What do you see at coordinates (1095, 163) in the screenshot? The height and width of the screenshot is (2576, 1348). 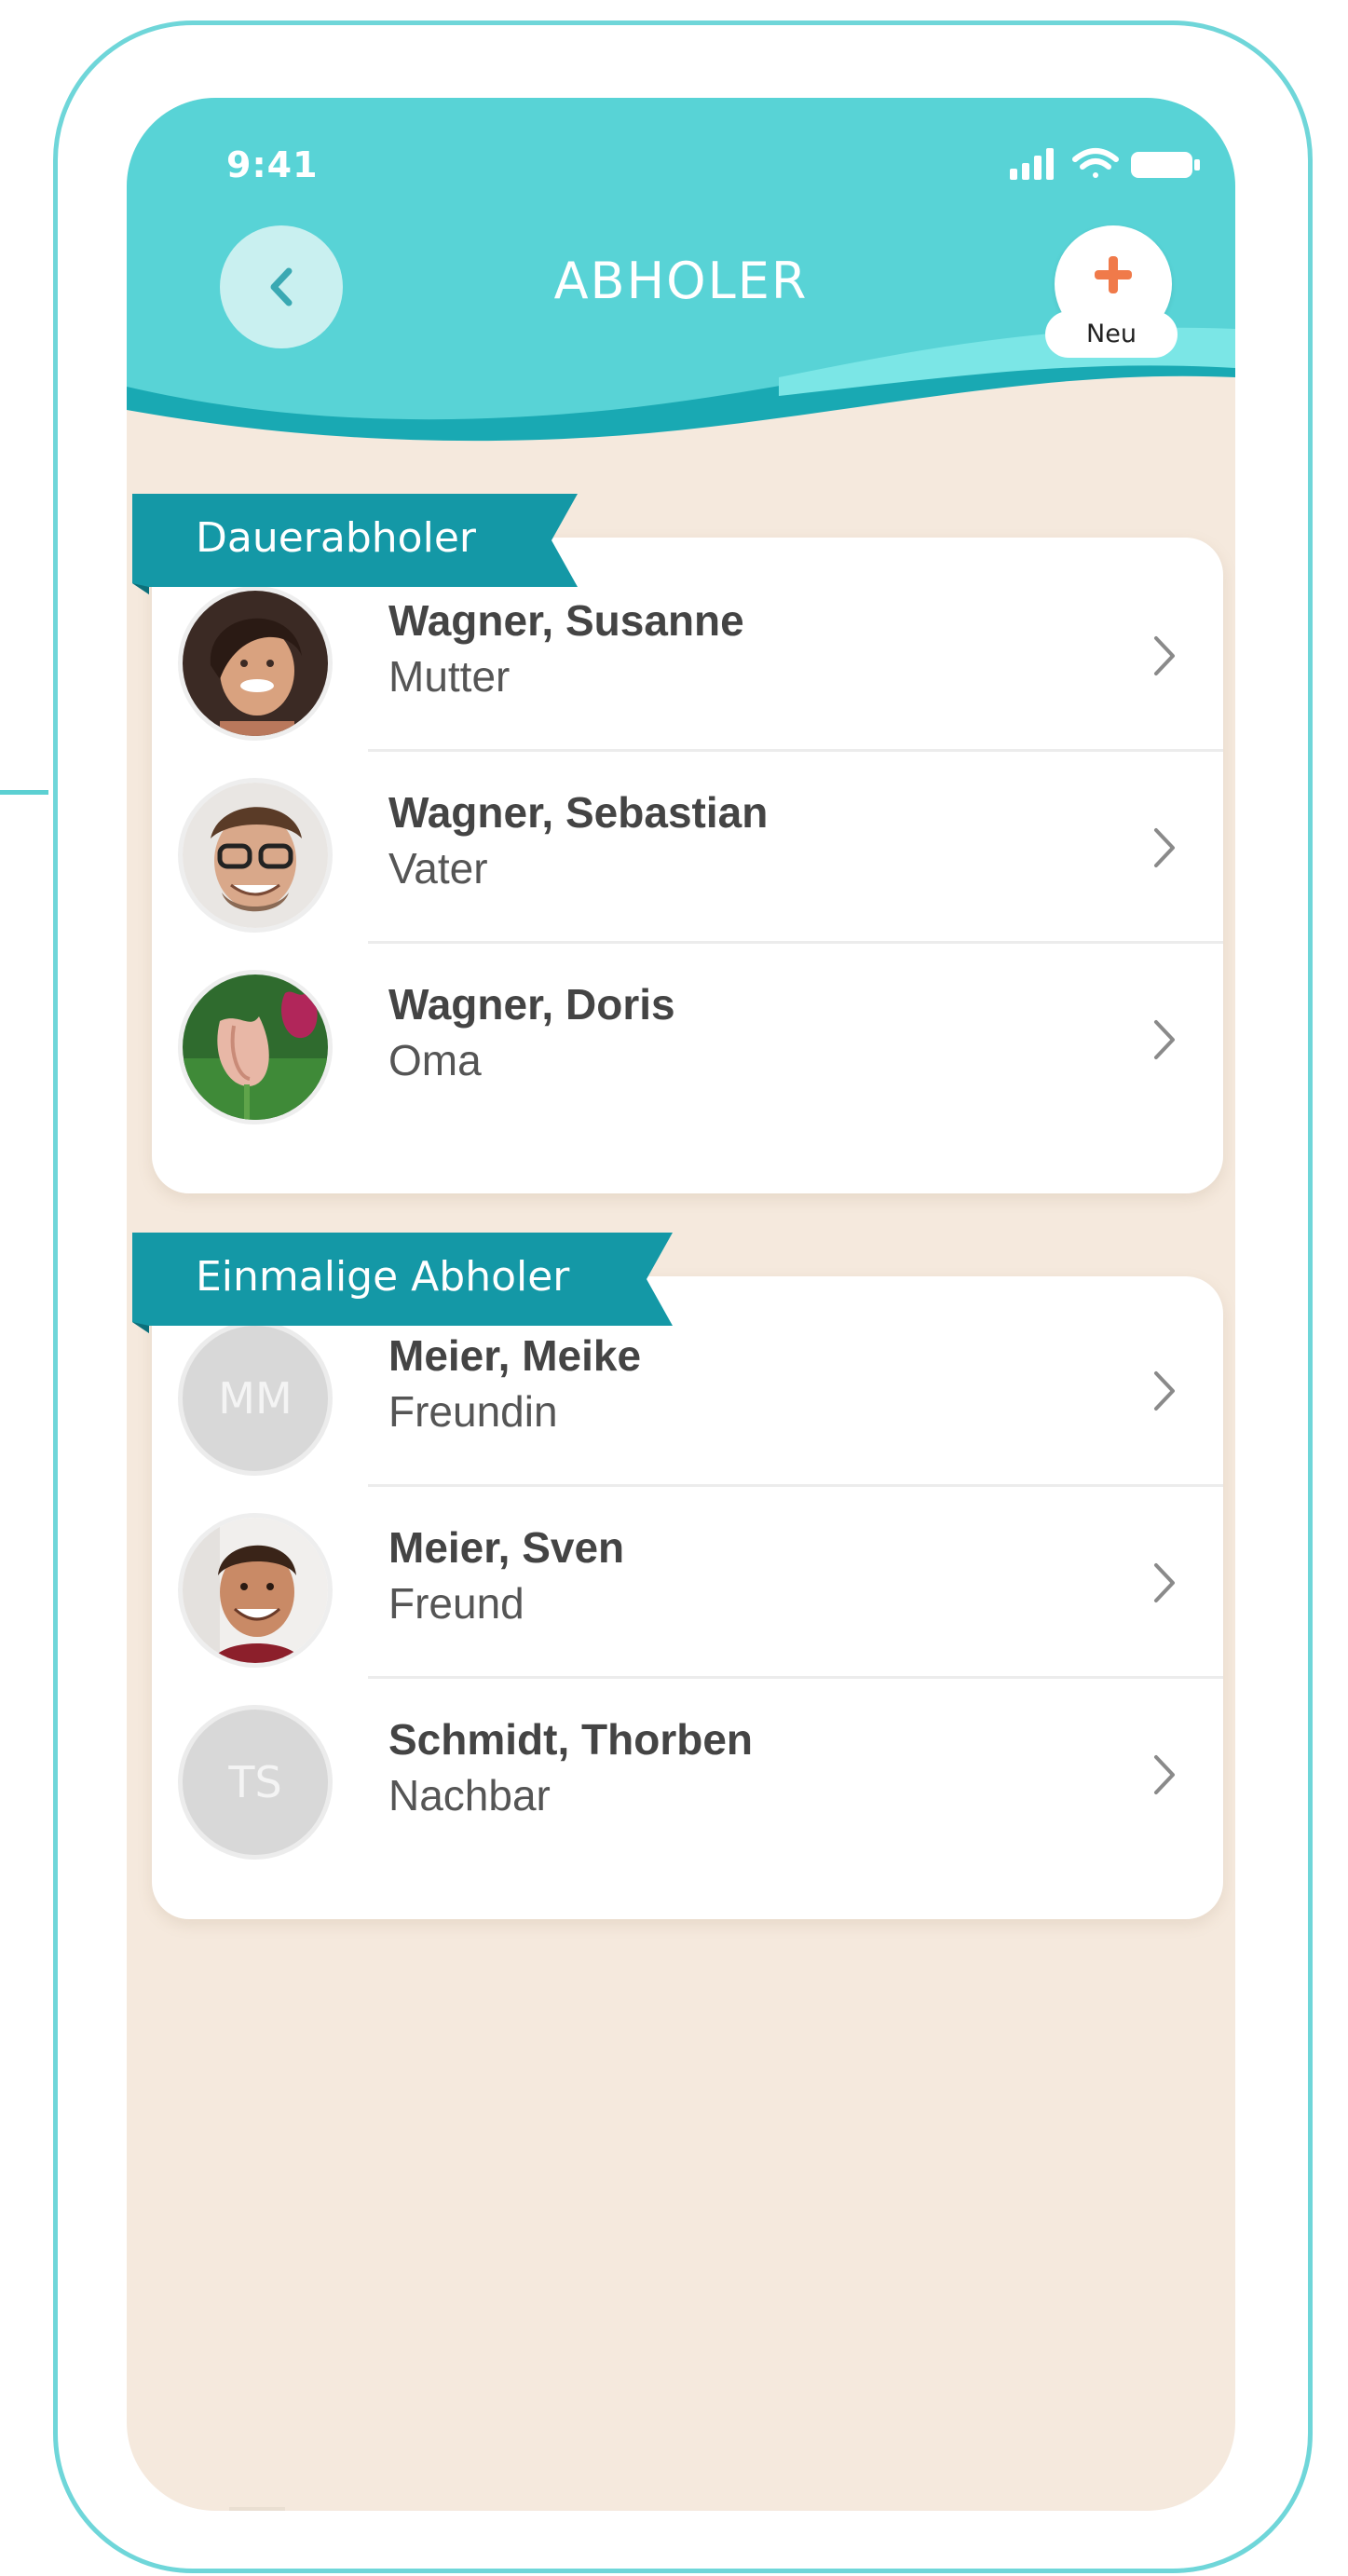 I see `wifi-icon` at bounding box center [1095, 163].